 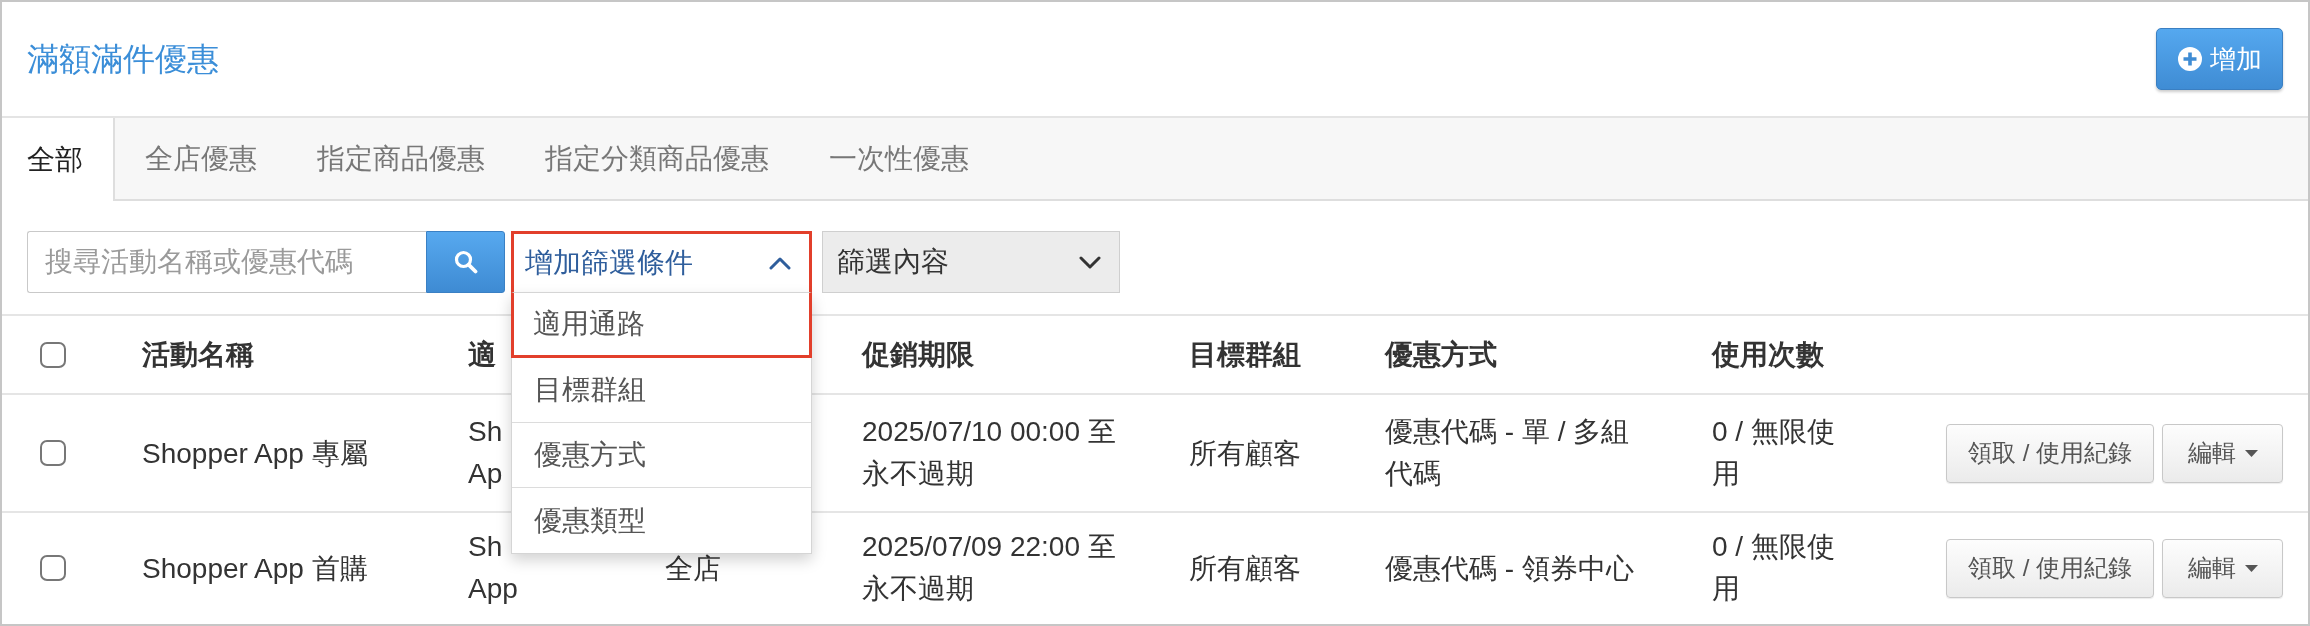 I want to click on search-button, so click(x=465, y=262).